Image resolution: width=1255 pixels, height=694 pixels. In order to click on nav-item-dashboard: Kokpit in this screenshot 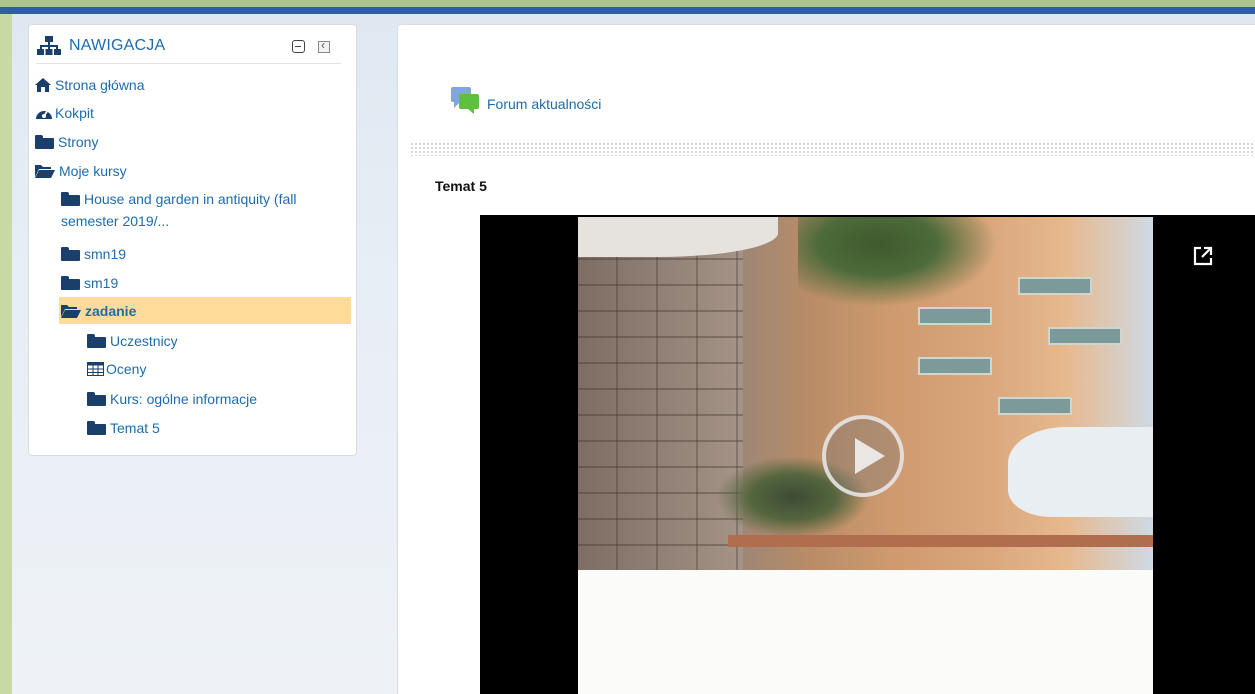, I will do `click(64, 113)`.